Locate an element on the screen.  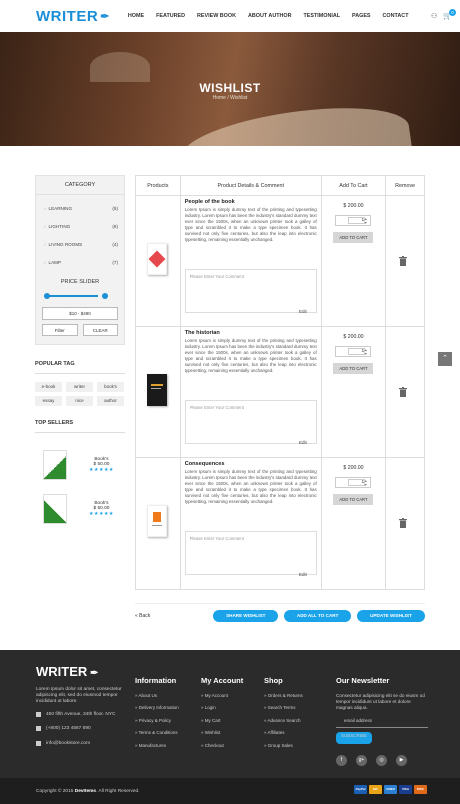
price-slider is located at coordinates (80, 296).